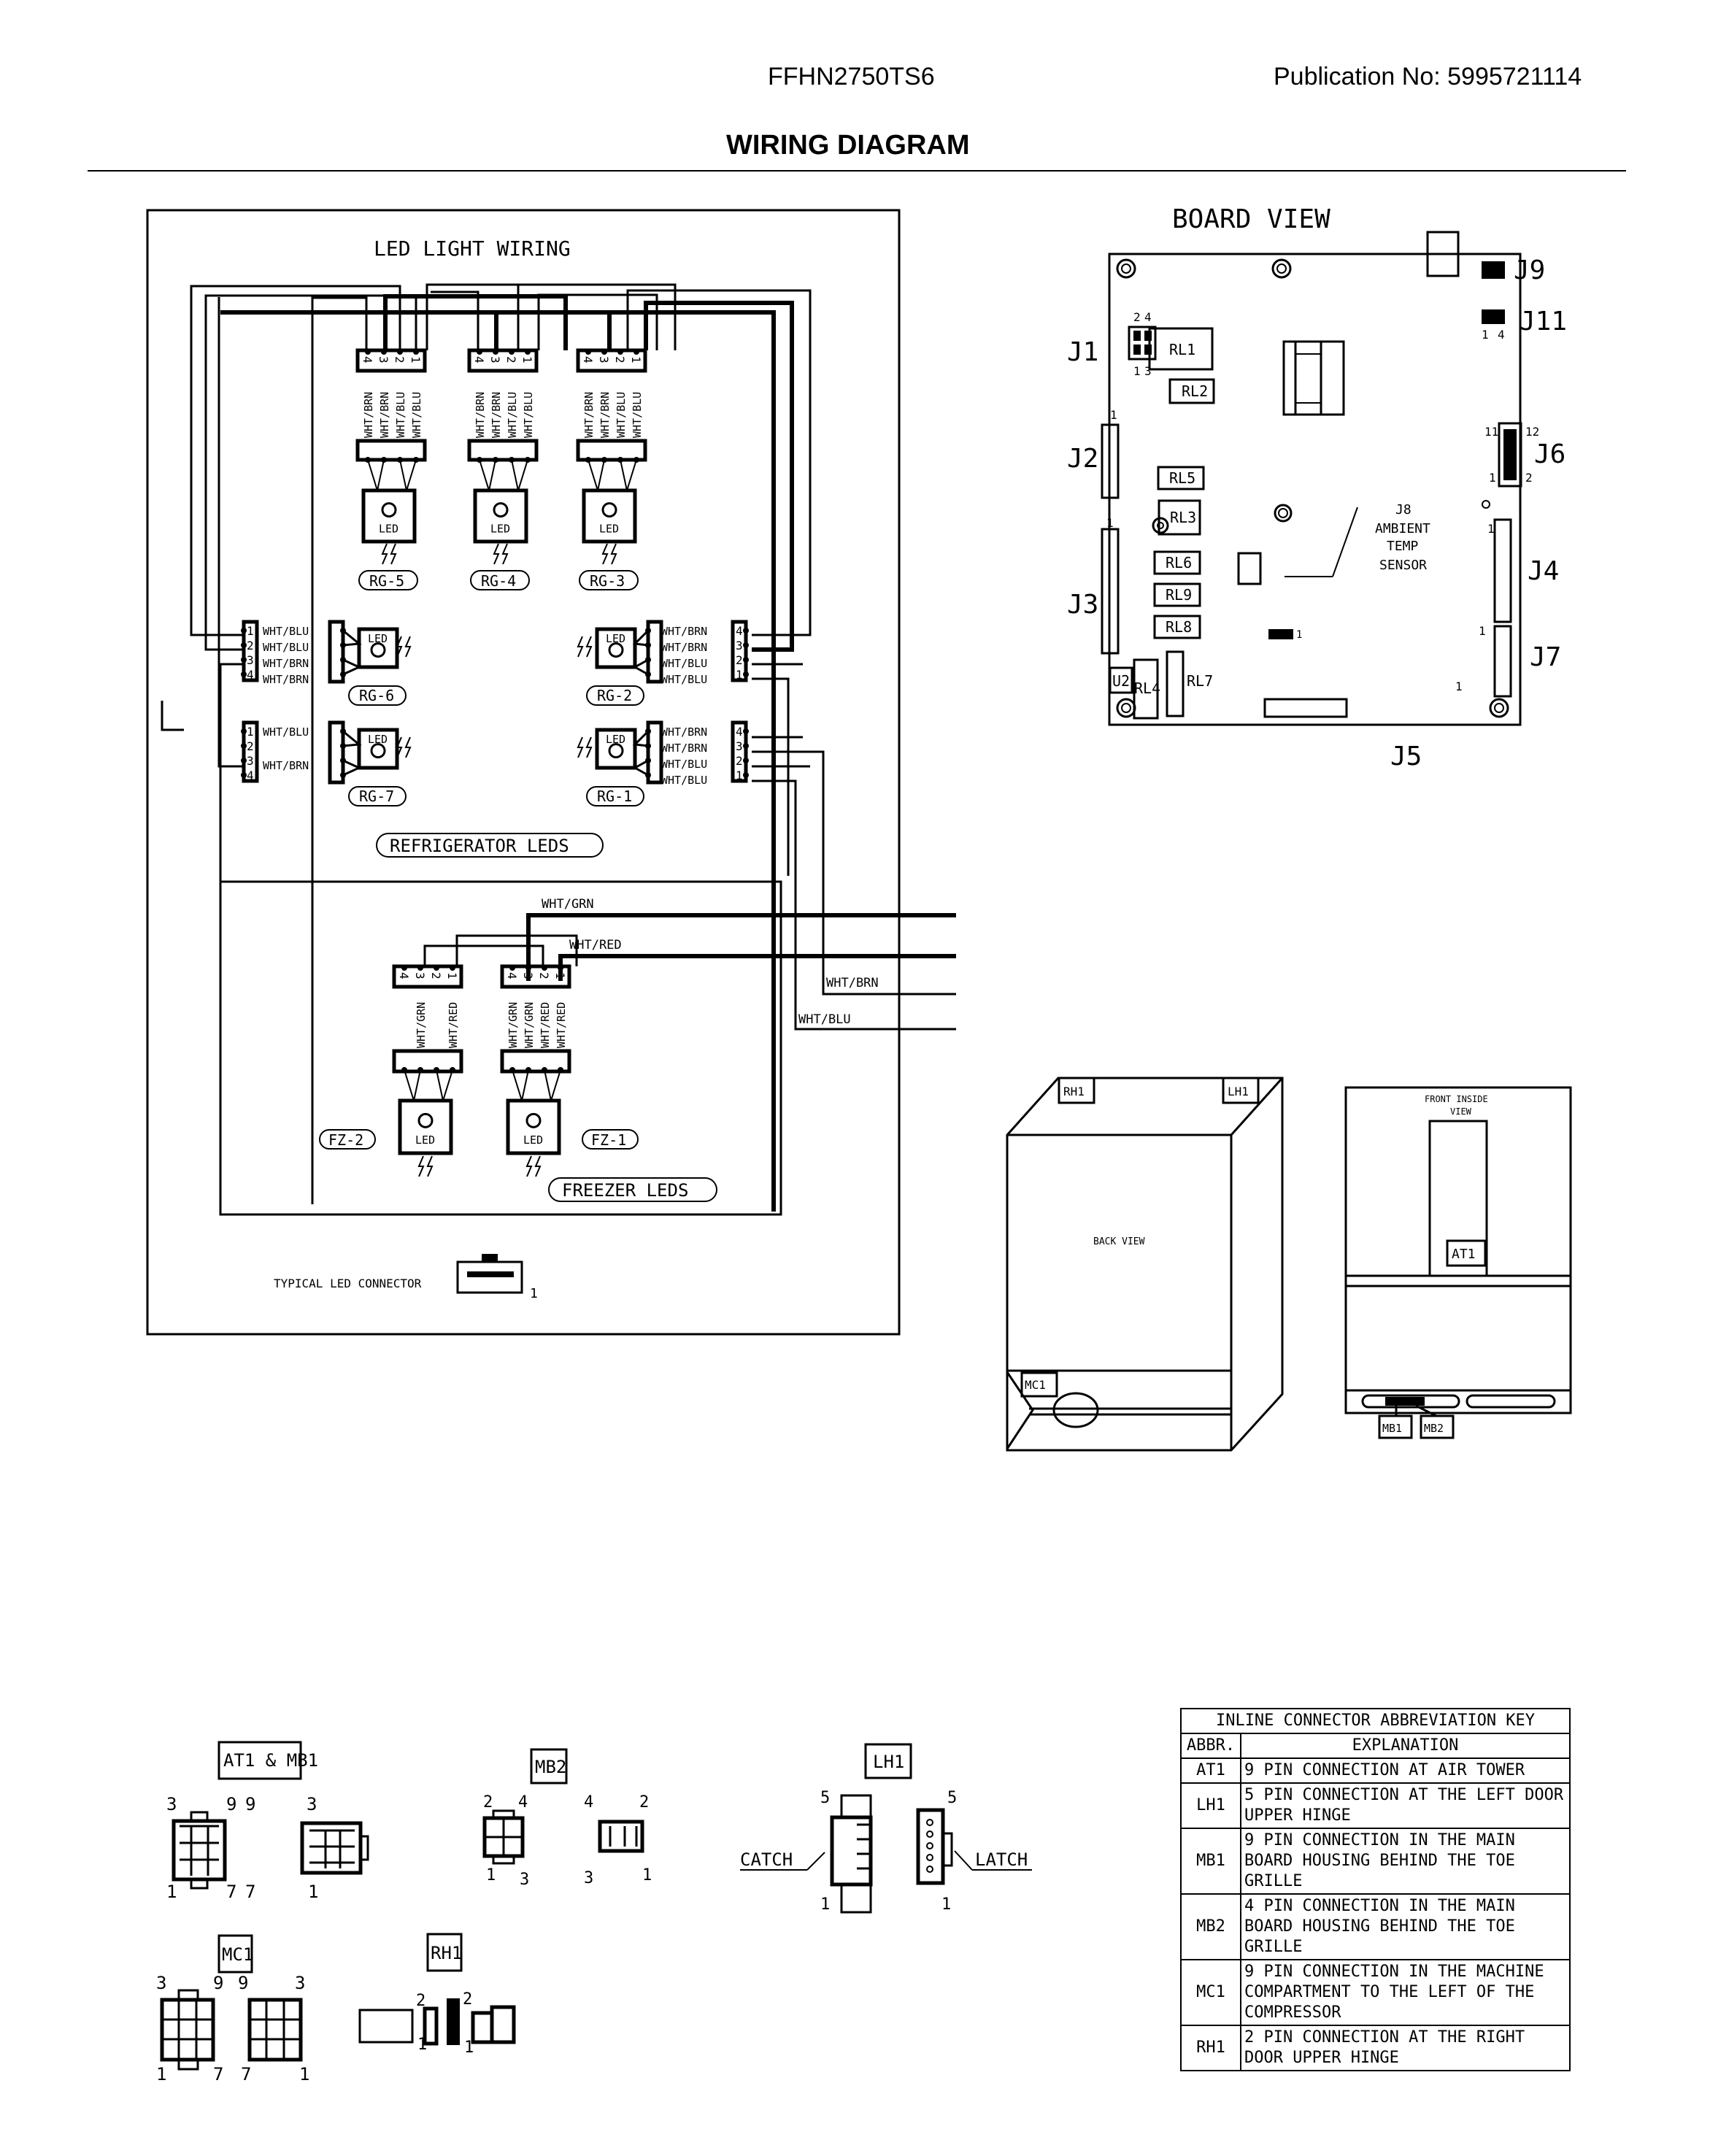 This screenshot has width=1710, height=2156. I want to click on front-view-label-line1: FRONT INSIDE, so click(1456, 1099).